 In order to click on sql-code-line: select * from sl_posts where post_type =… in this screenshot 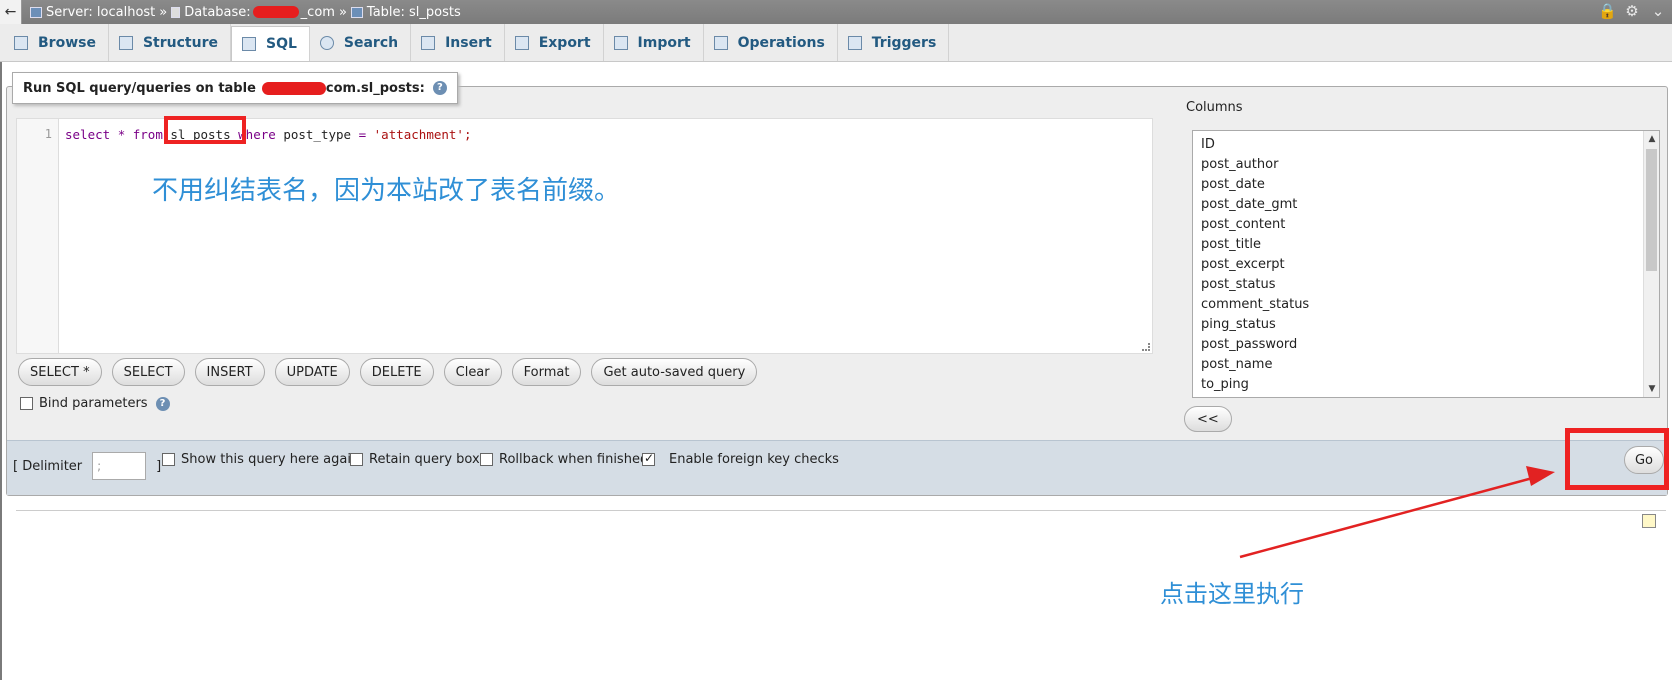, I will do `click(268, 134)`.